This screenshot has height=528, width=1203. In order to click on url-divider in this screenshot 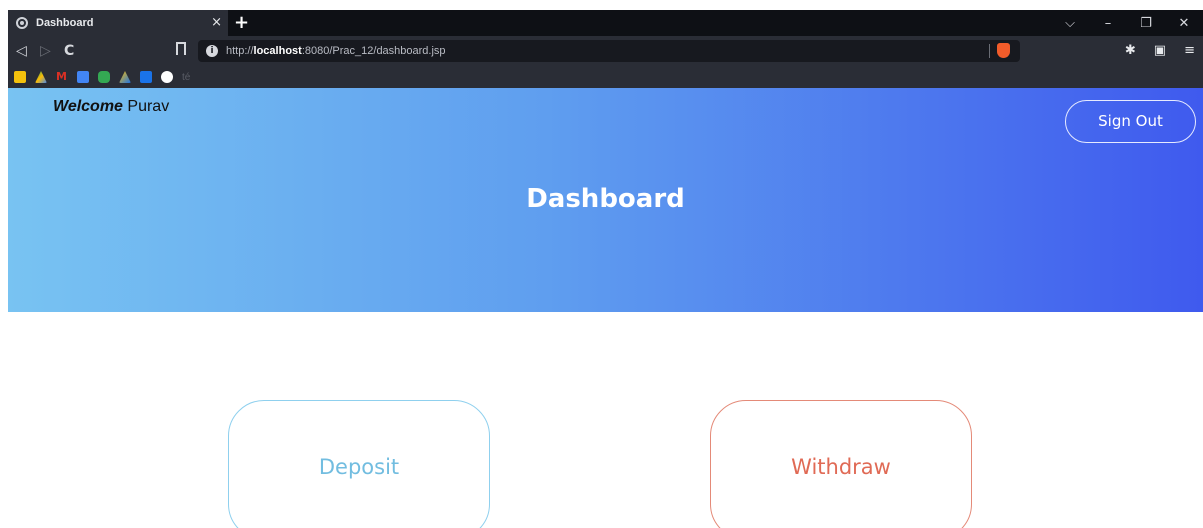, I will do `click(989, 51)`.